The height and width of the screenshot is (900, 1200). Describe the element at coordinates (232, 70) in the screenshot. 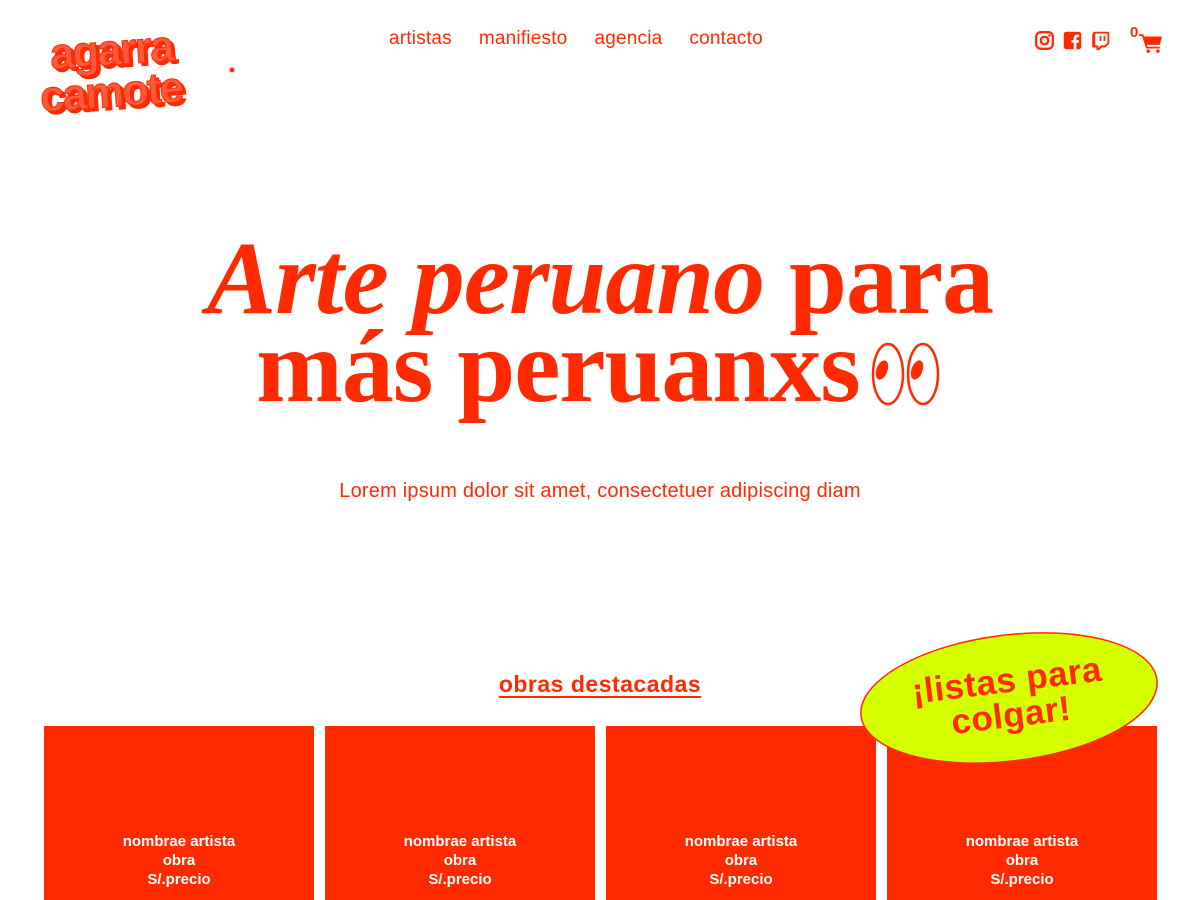

I see `logo-dot` at that location.